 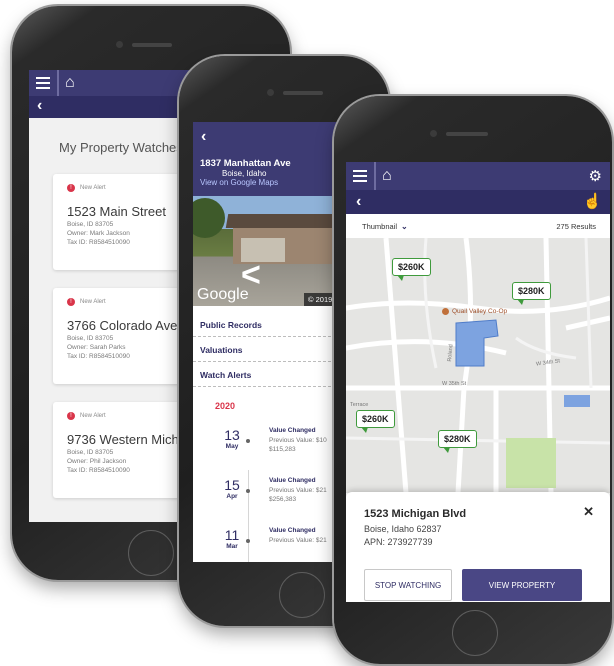 What do you see at coordinates (232, 546) in the screenshot?
I see `timeline-month: Mar` at bounding box center [232, 546].